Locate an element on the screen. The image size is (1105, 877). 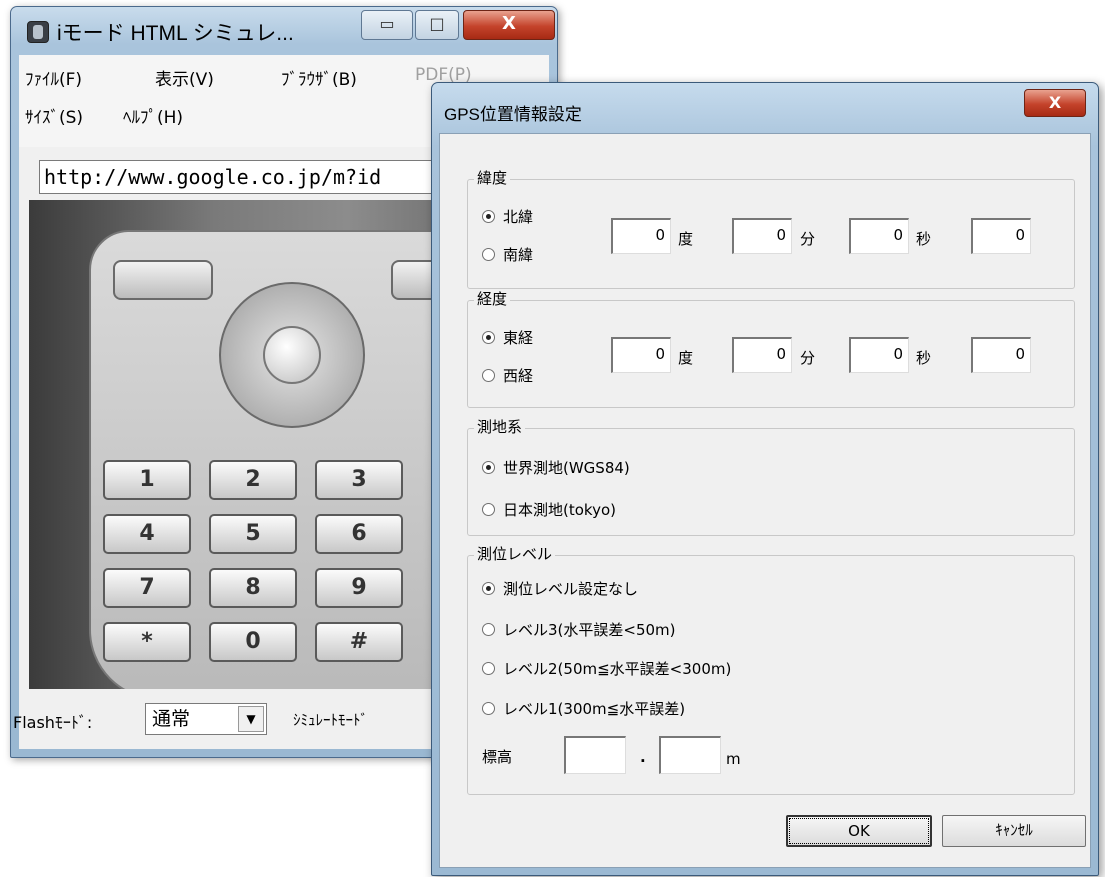
radio-level-1: レベル1(300m≦水平誤差) is located at coordinates (583, 708).